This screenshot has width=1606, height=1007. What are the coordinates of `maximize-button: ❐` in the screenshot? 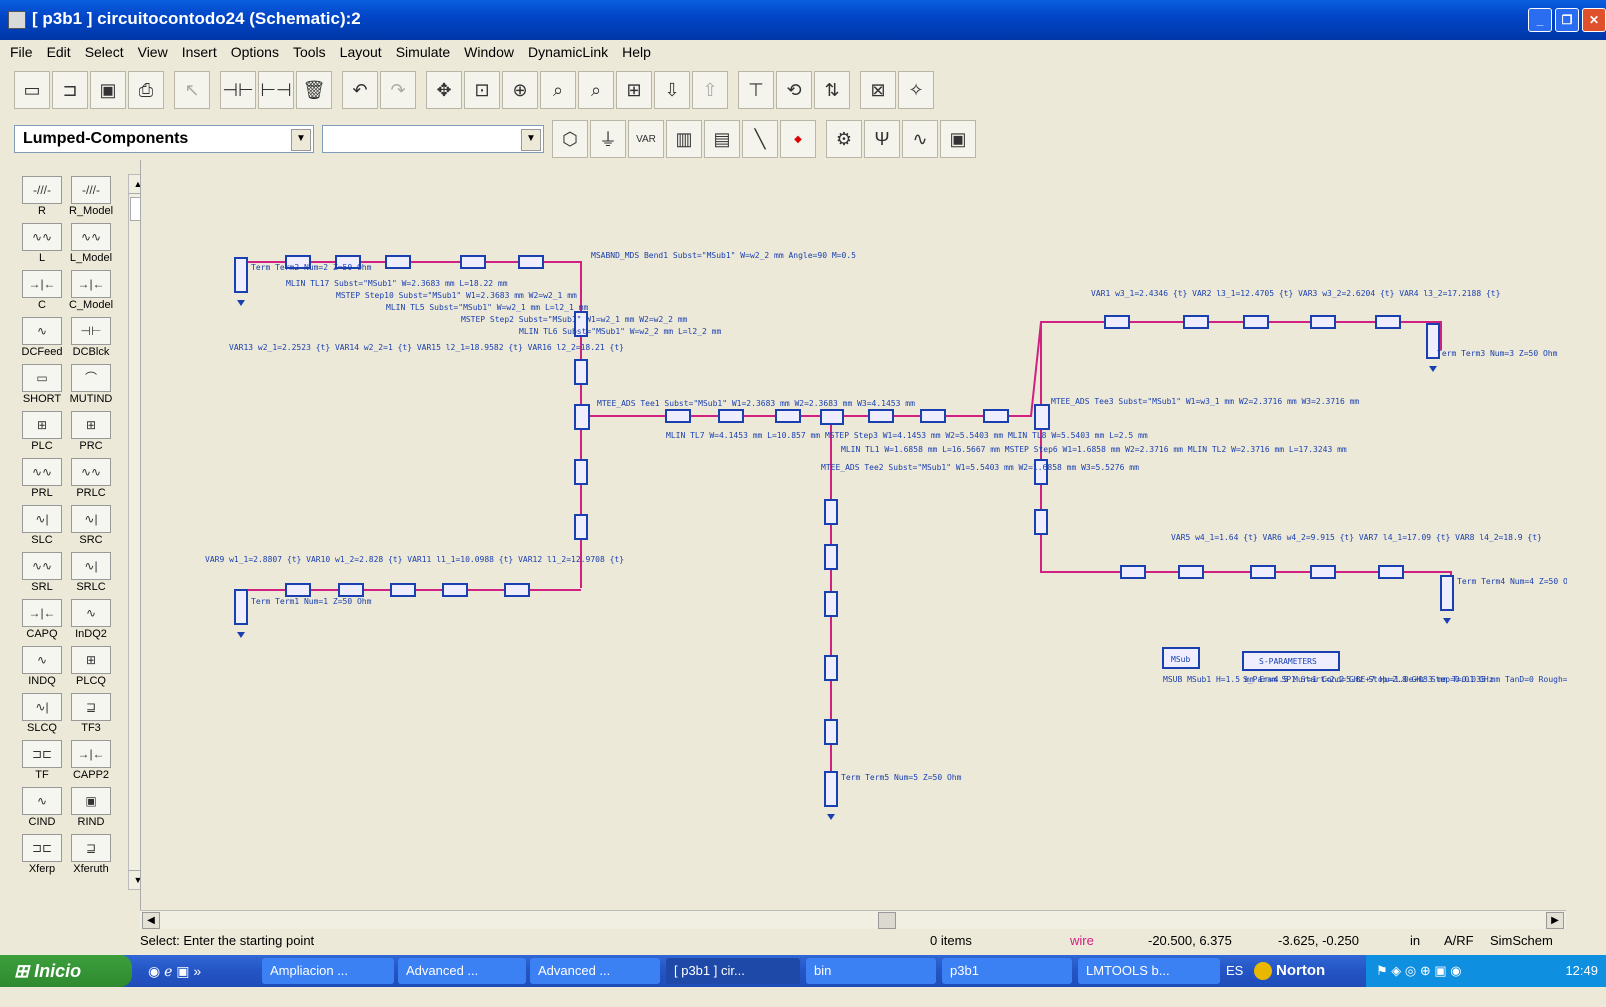 It's located at (1567, 20).